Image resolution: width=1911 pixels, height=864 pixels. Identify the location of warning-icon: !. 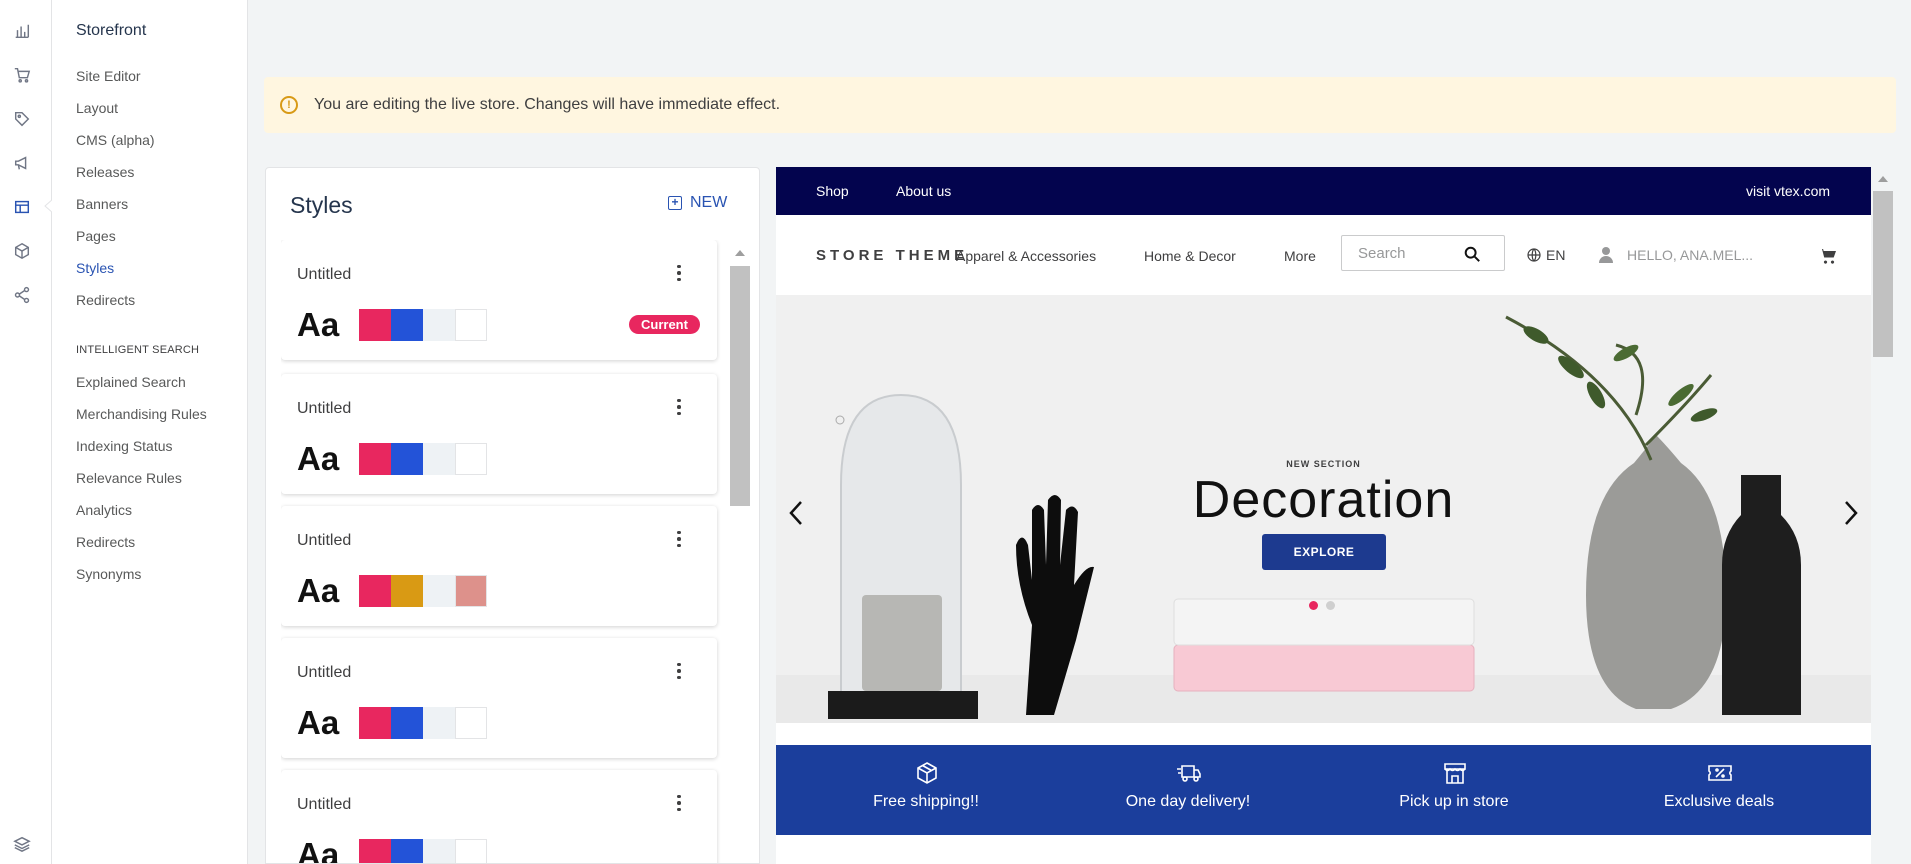
(289, 105).